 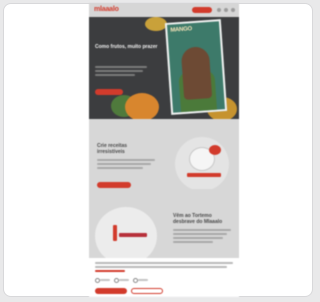 I want to click on magazine-cover: MANGO, so click(x=196, y=67).